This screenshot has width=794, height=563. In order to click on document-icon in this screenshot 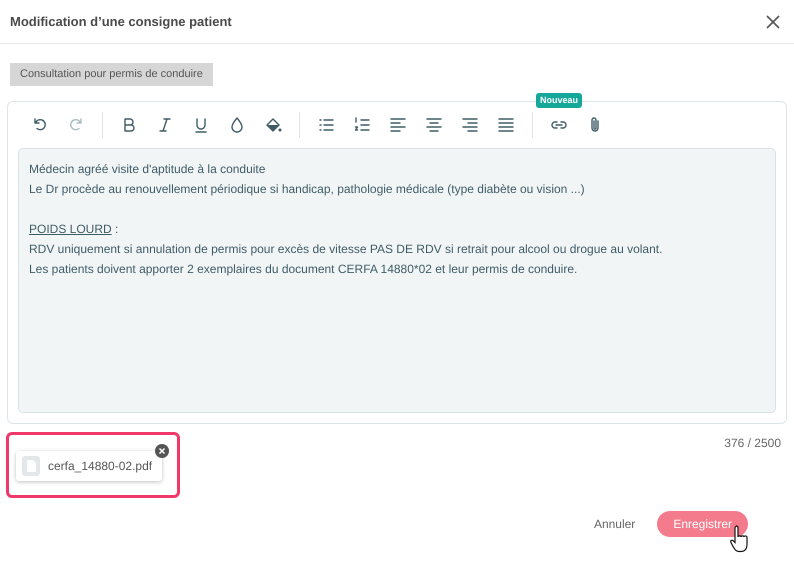, I will do `click(31, 466)`.